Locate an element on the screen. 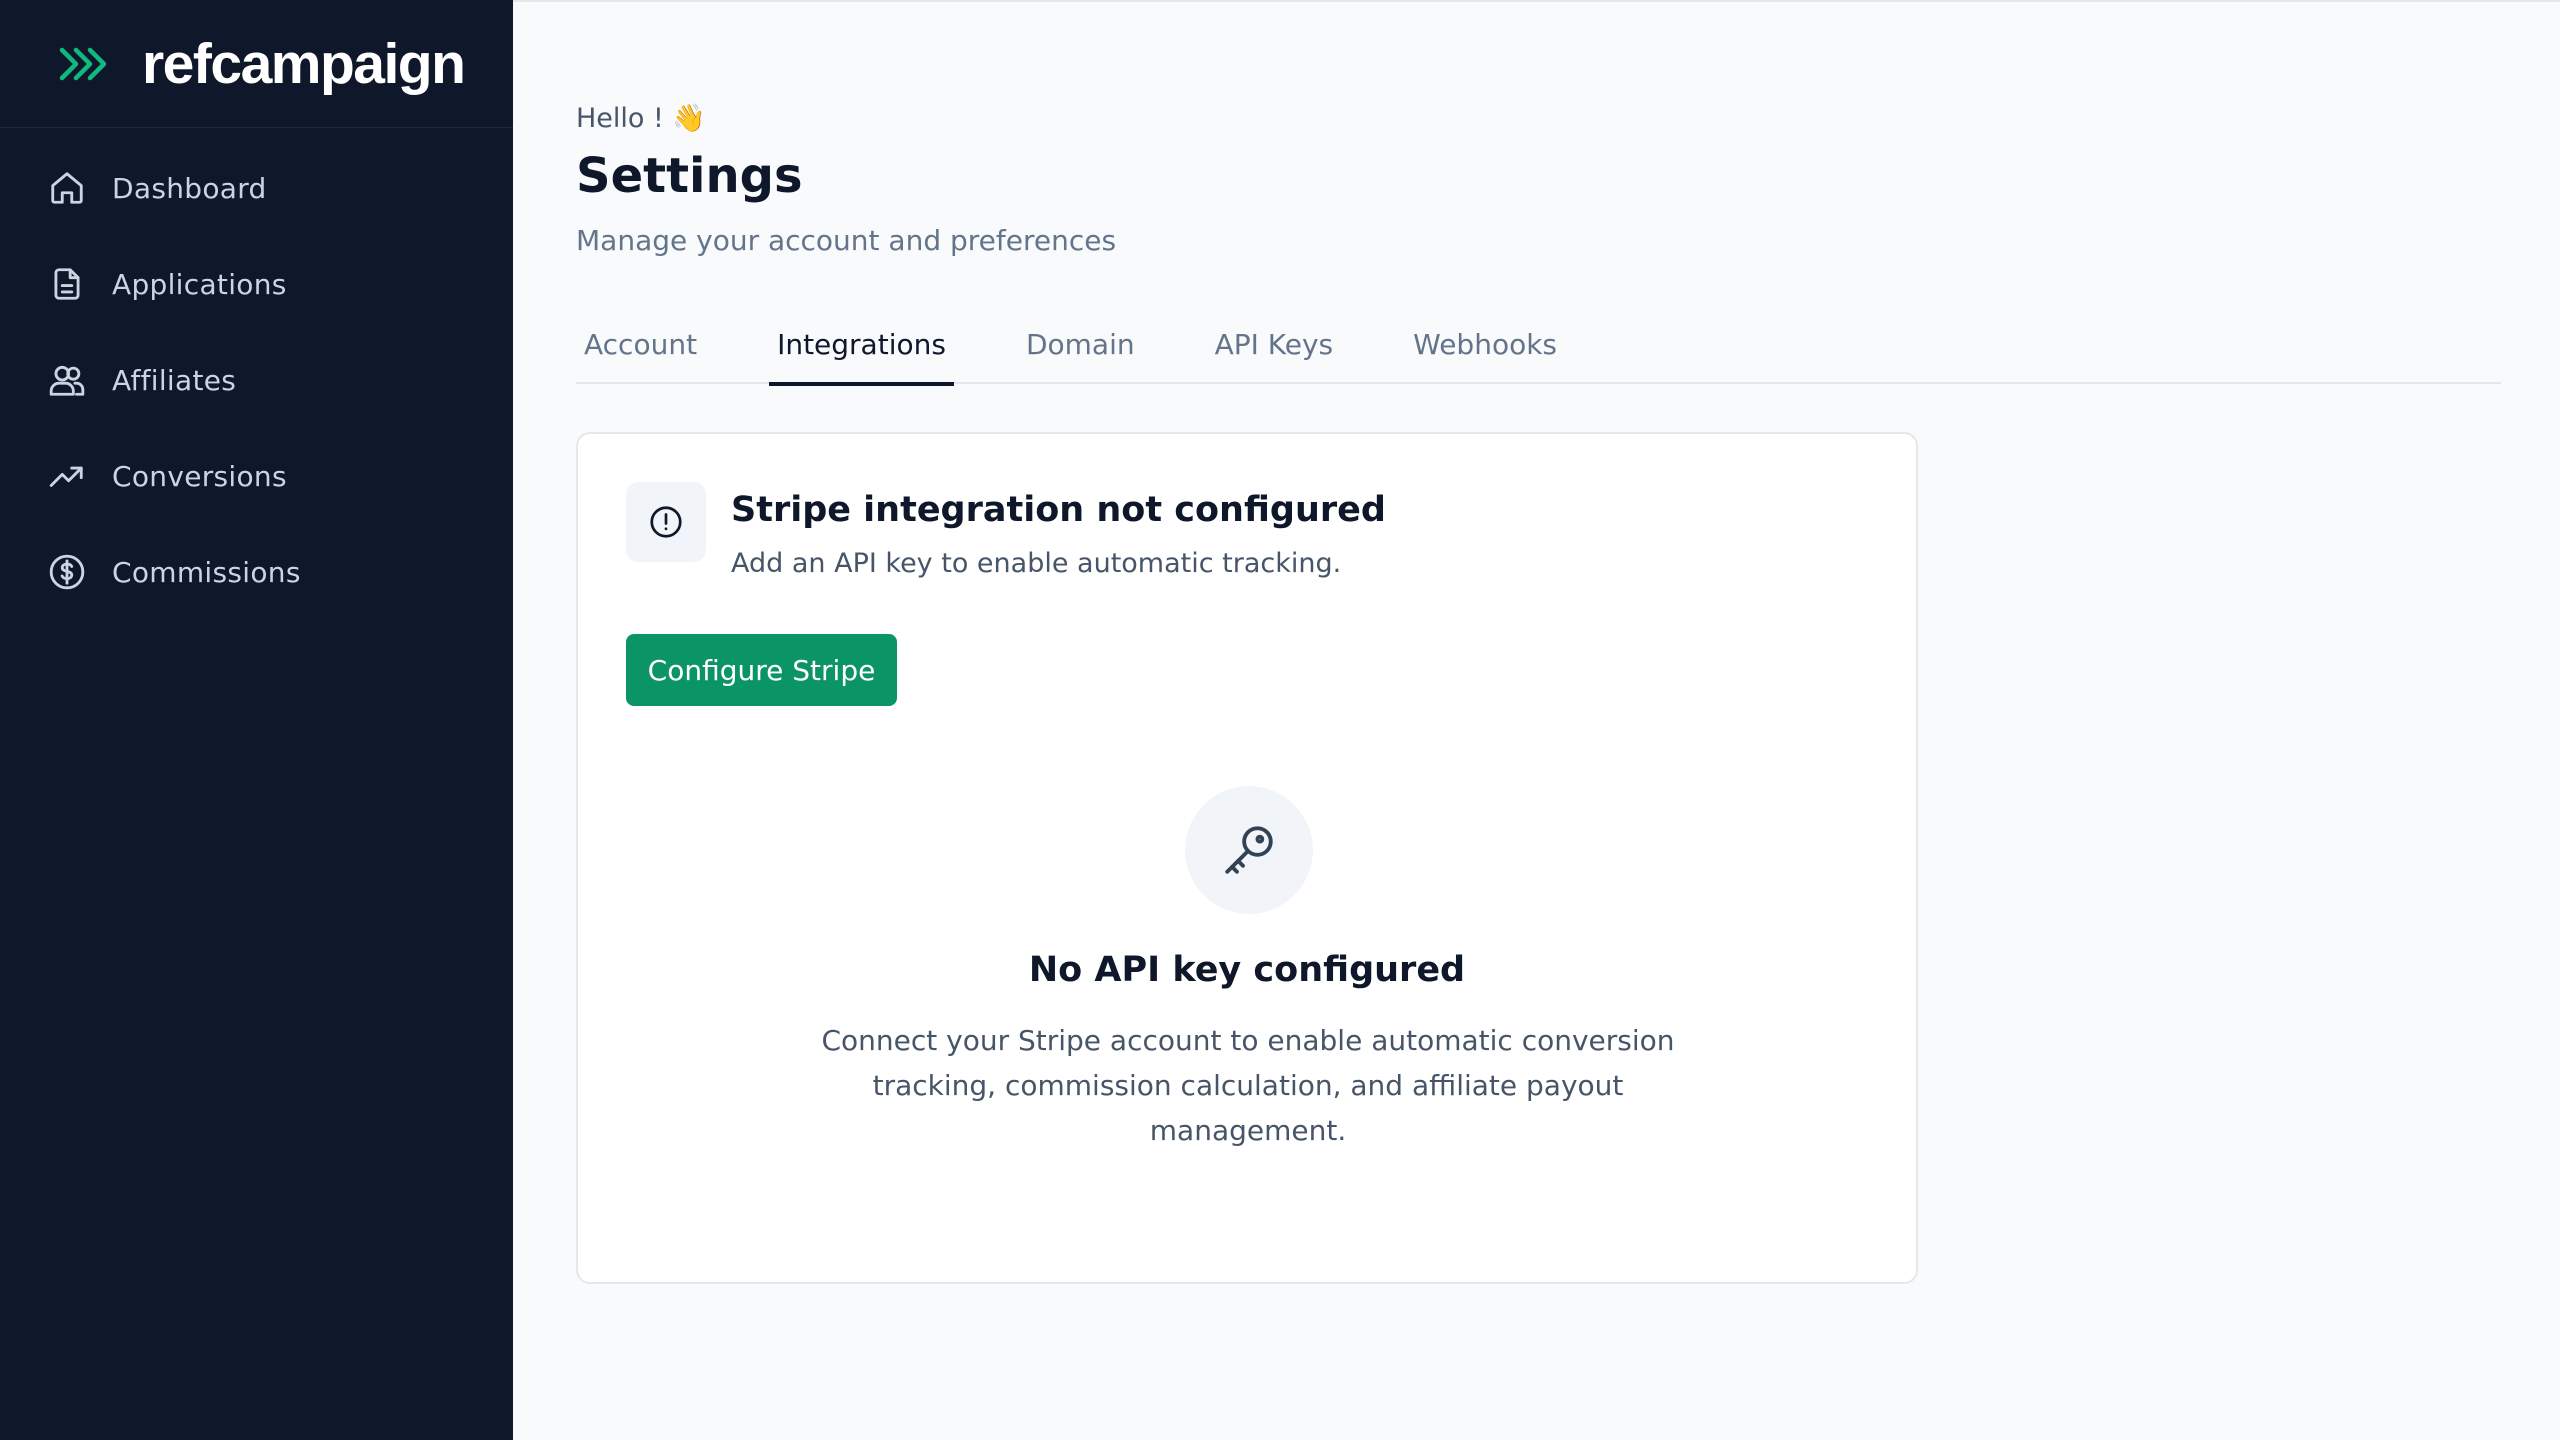 The height and width of the screenshot is (1440, 2560). key-icon is located at coordinates (1249, 850).